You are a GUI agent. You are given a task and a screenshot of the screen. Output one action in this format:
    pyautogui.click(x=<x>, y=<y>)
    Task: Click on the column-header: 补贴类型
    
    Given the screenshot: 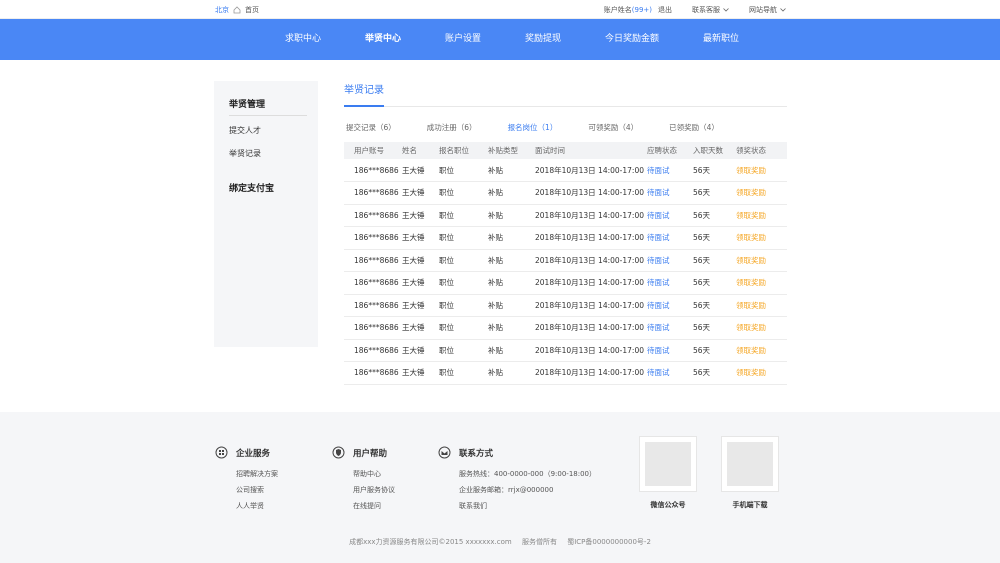 What is the action you would take?
    pyautogui.click(x=511, y=150)
    